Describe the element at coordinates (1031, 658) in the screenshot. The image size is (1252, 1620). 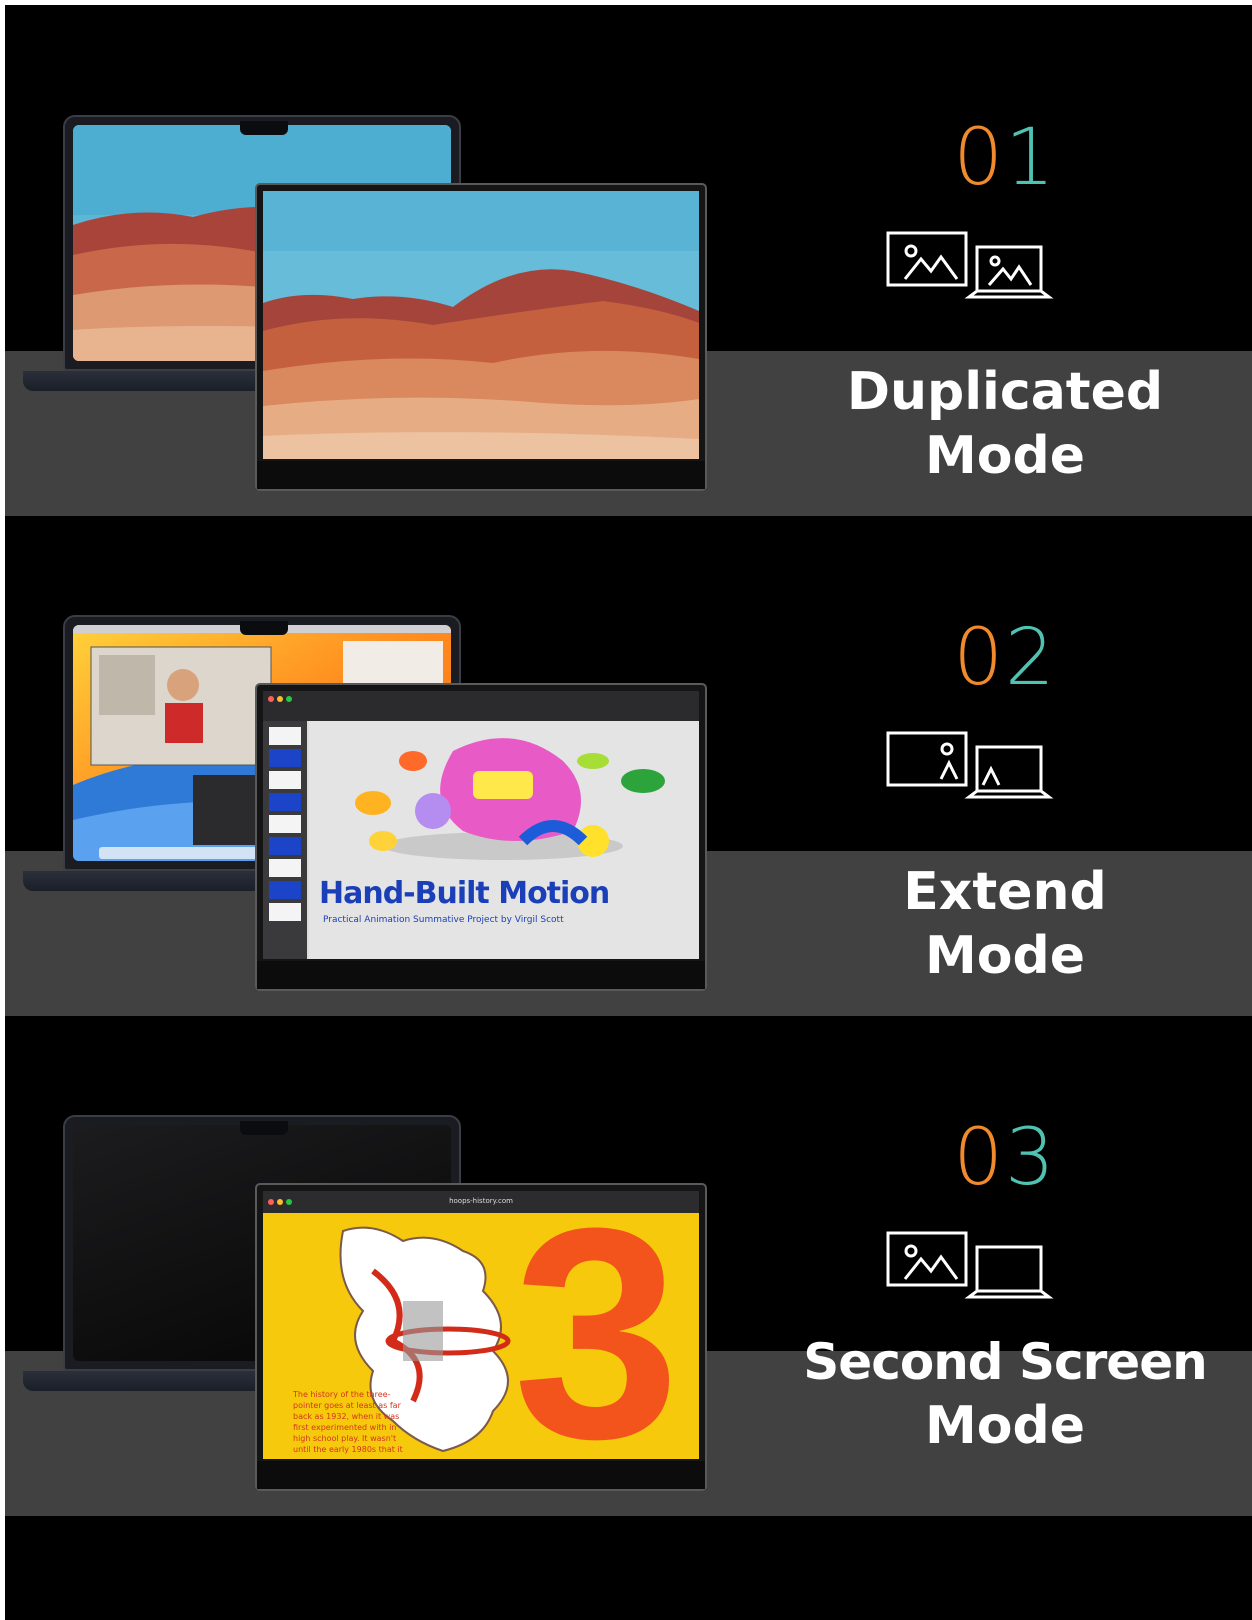
I see `mode-number-digit: 2` at that location.